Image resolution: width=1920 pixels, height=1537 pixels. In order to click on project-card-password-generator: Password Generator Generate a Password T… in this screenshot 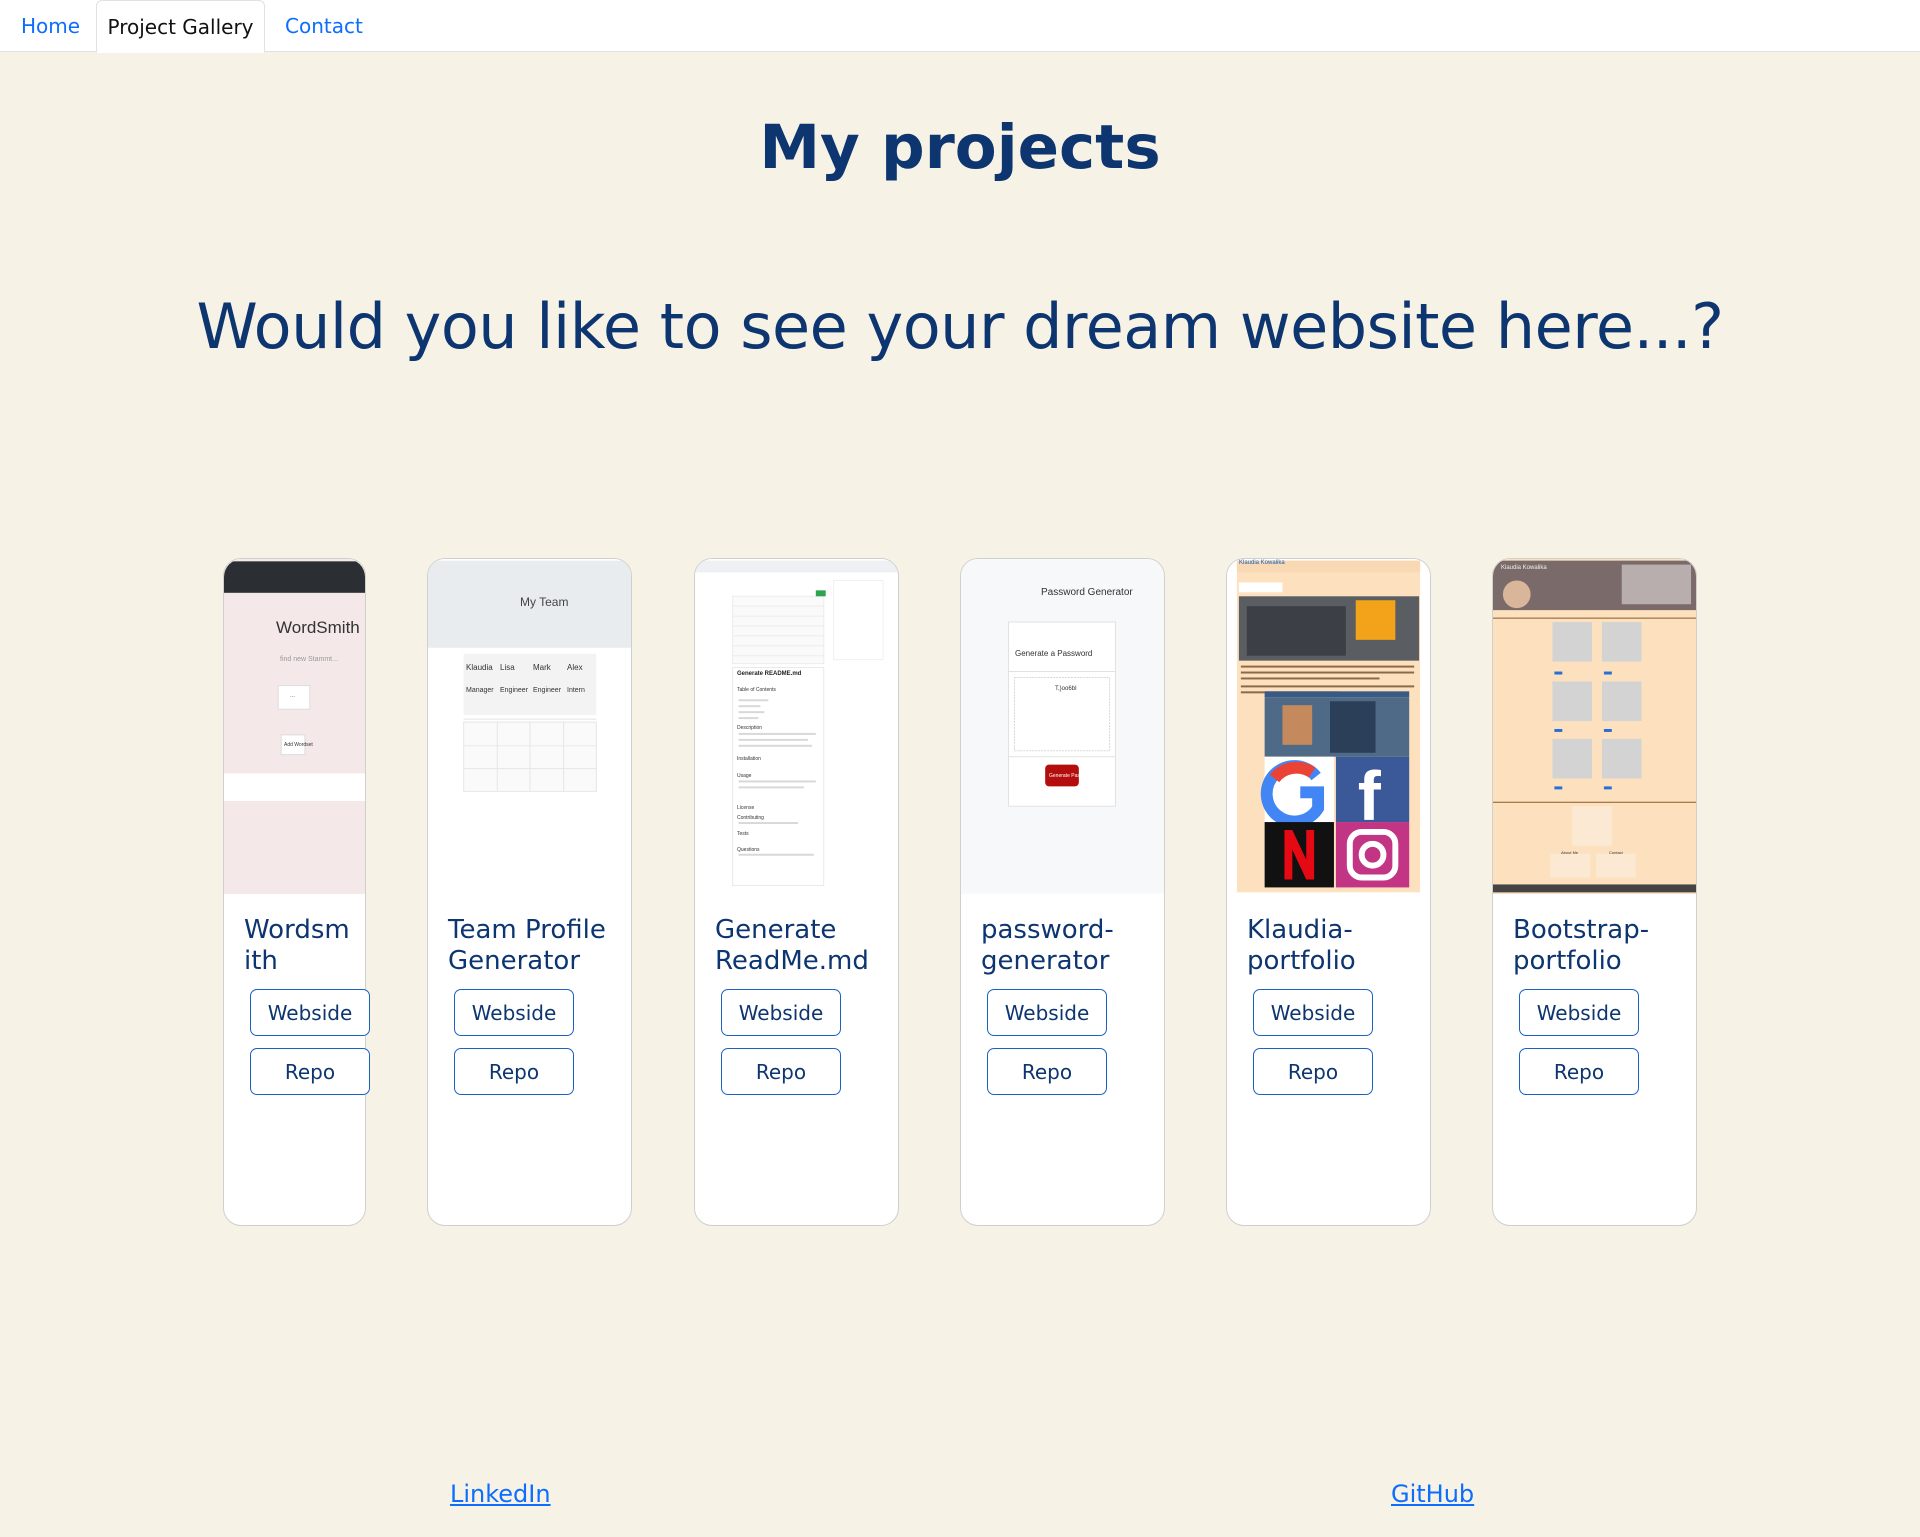, I will do `click(1062, 892)`.